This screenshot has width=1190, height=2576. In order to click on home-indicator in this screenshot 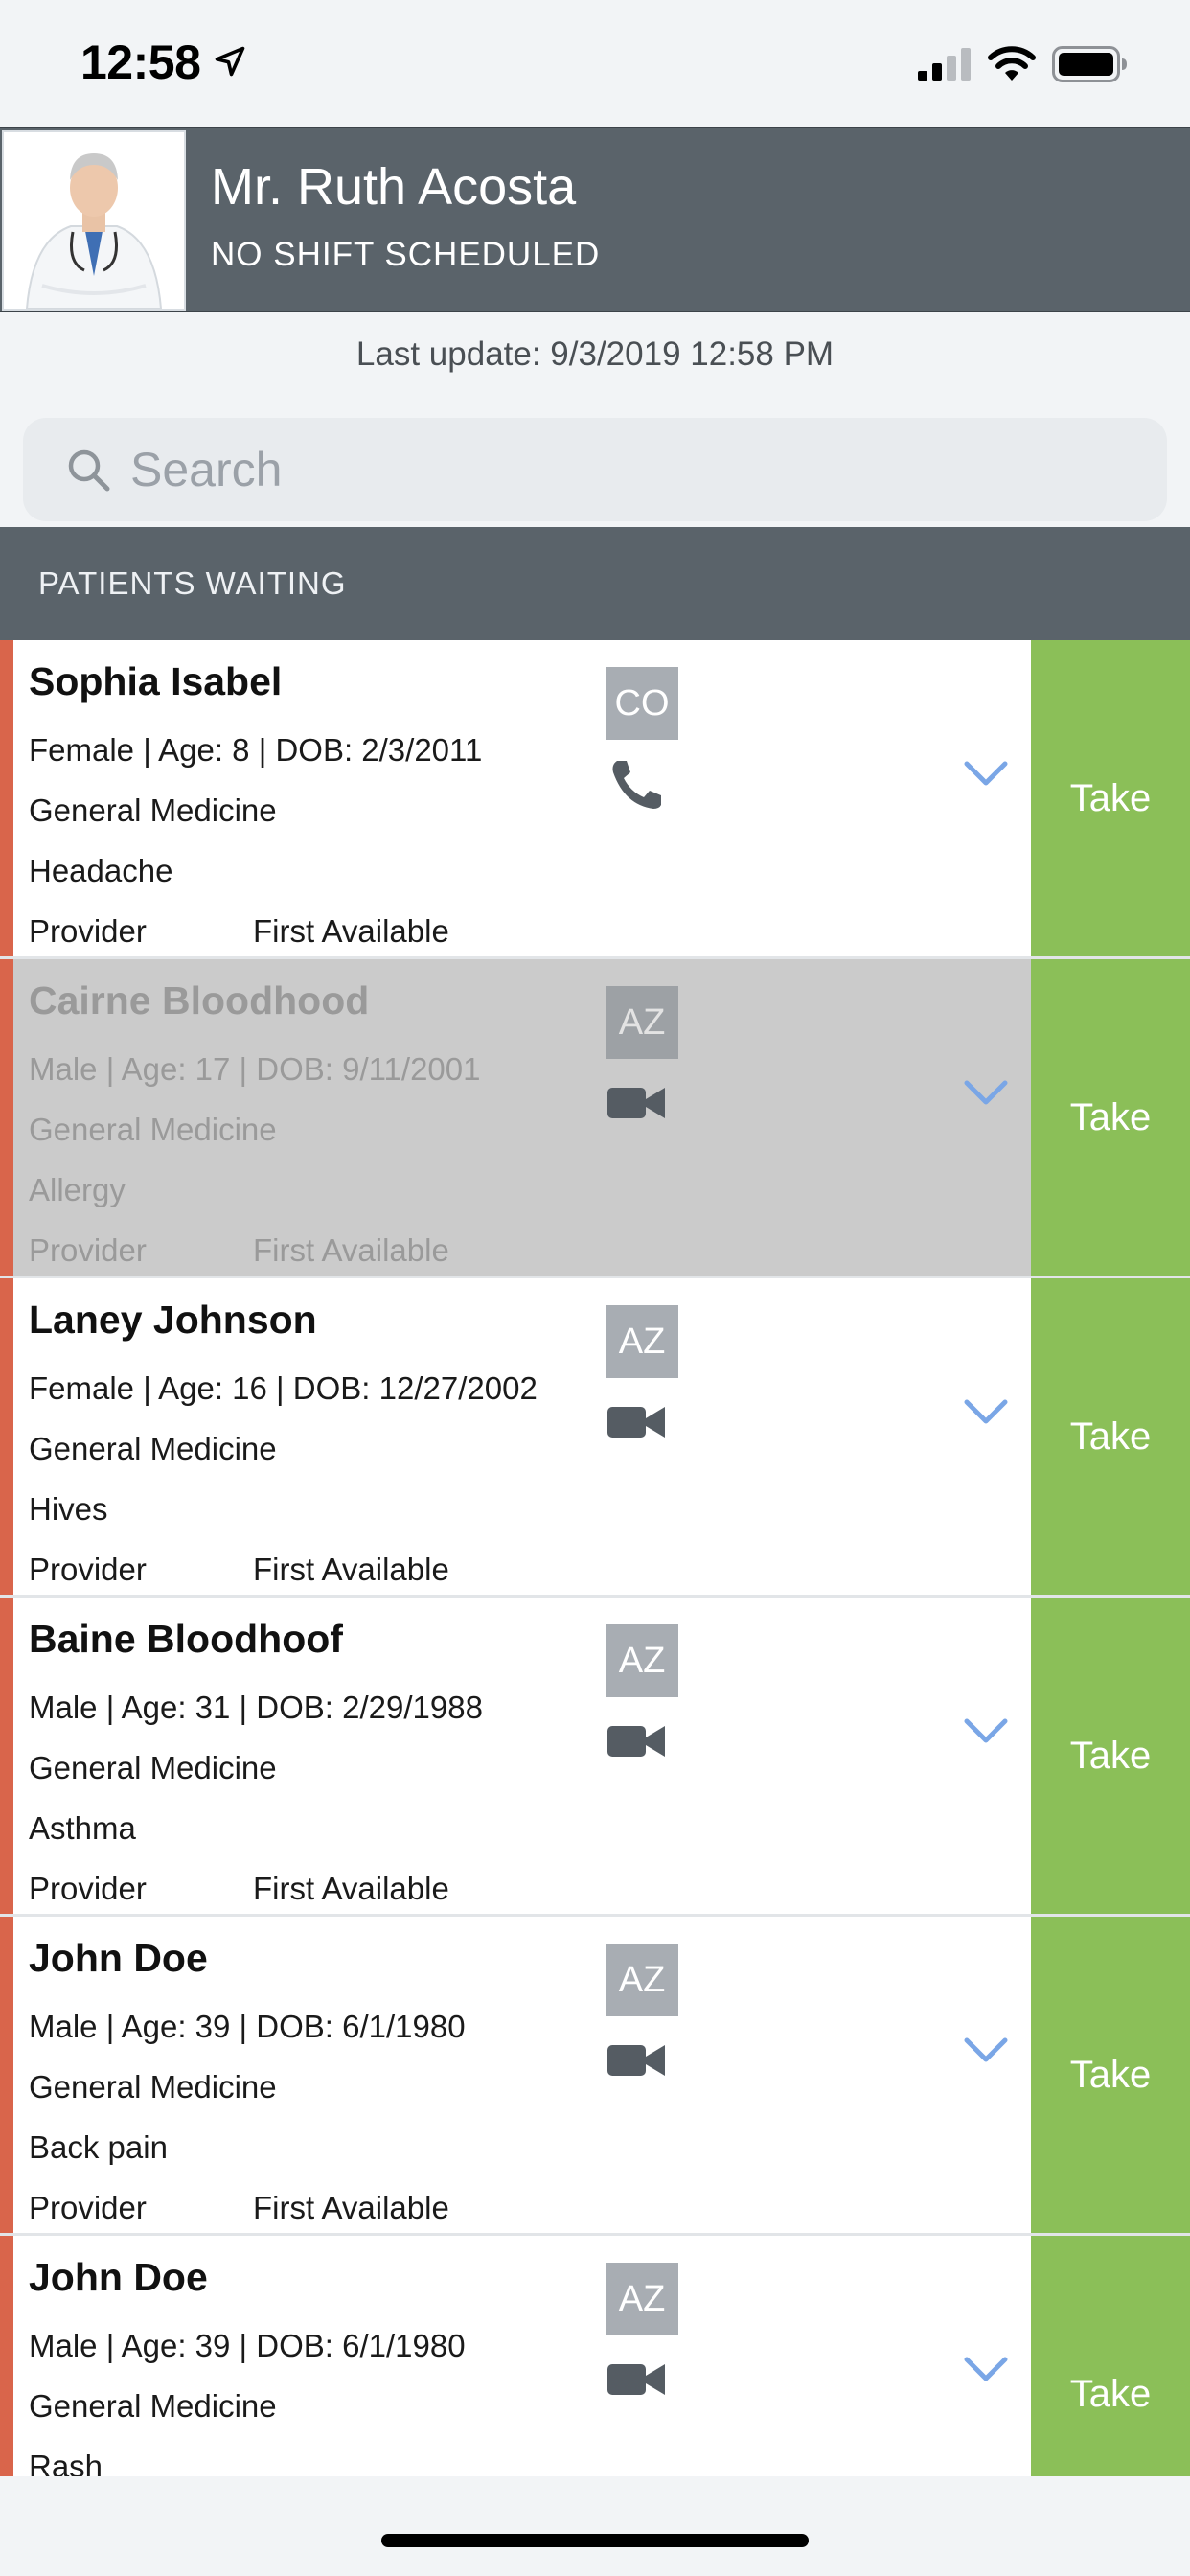, I will do `click(595, 2540)`.